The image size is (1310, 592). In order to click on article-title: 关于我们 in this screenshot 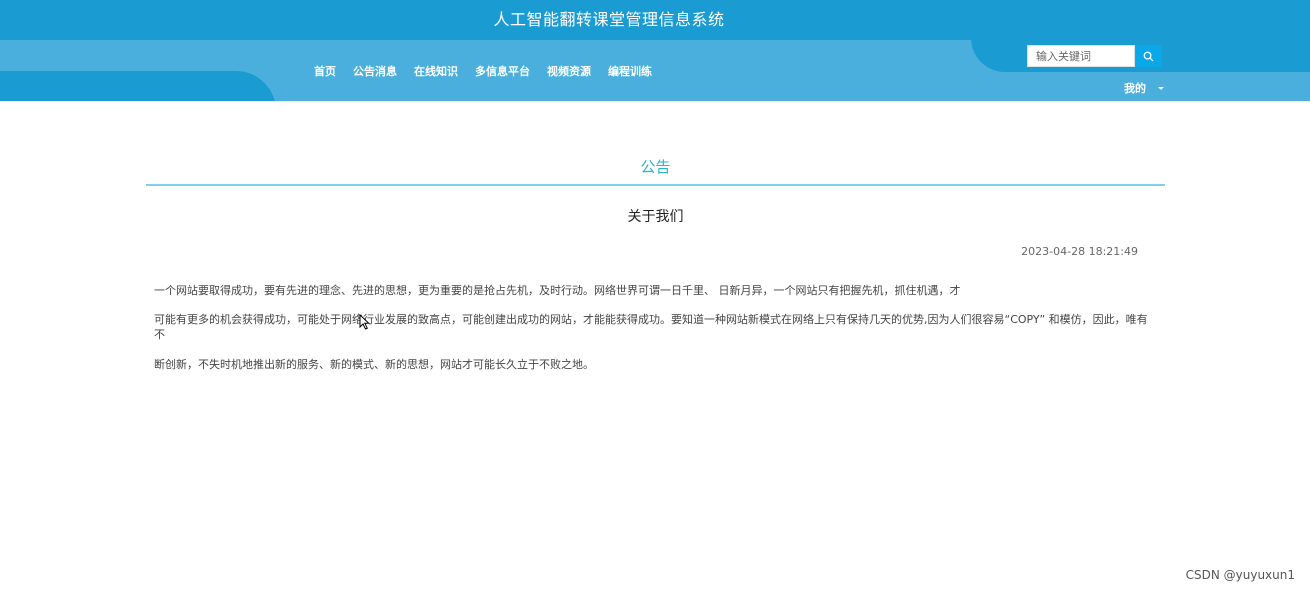, I will do `click(655, 217)`.